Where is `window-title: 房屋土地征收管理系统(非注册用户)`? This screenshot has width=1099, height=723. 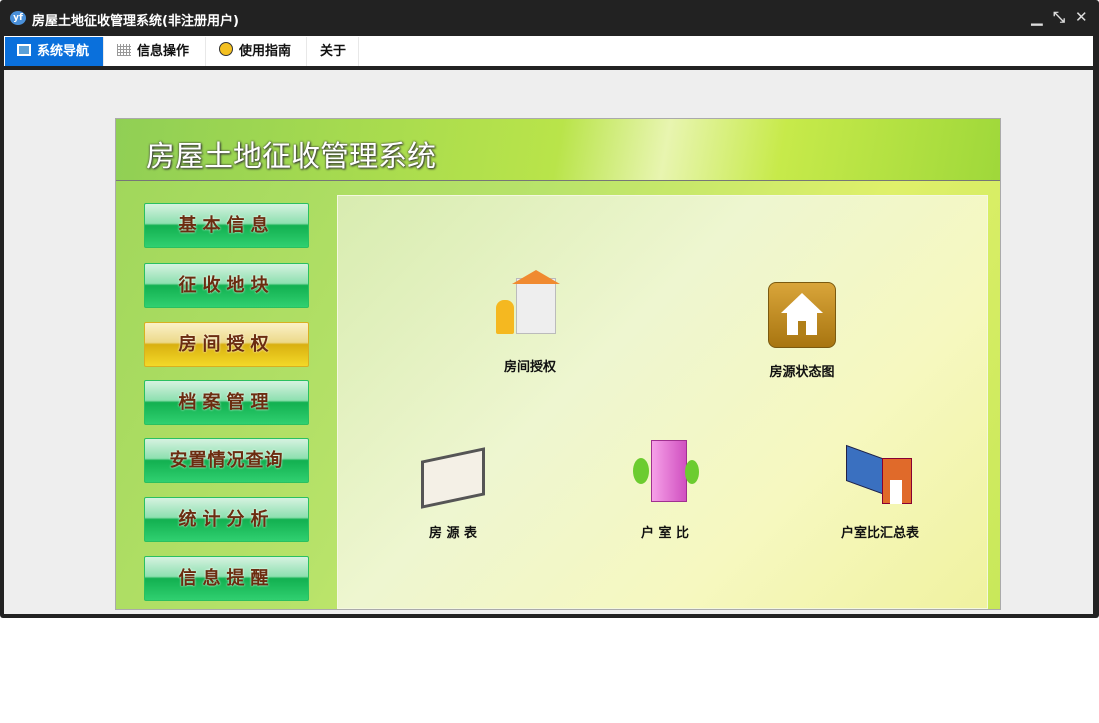
window-title: 房屋土地征收管理系统(非注册用户) is located at coordinates (135, 21).